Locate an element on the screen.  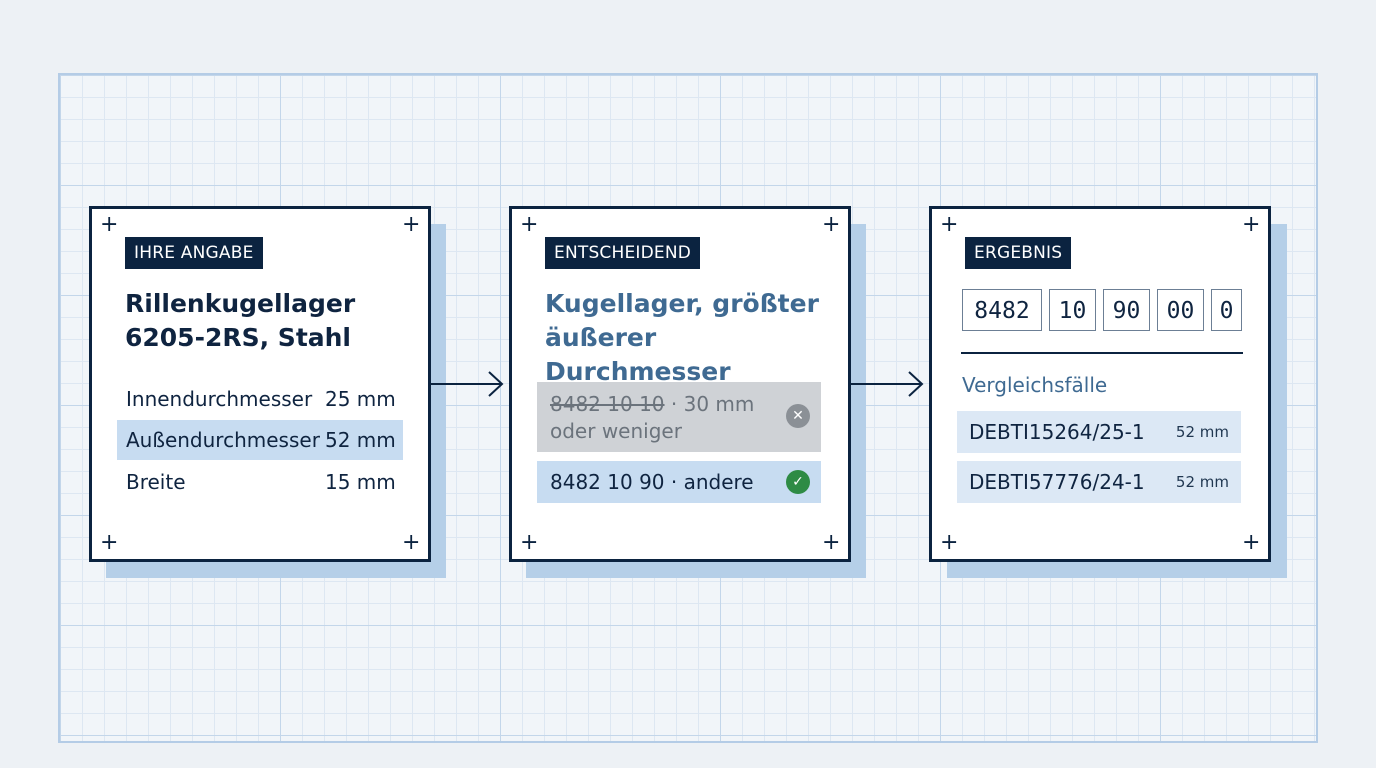
spec-value: 15 mm is located at coordinates (360, 482).